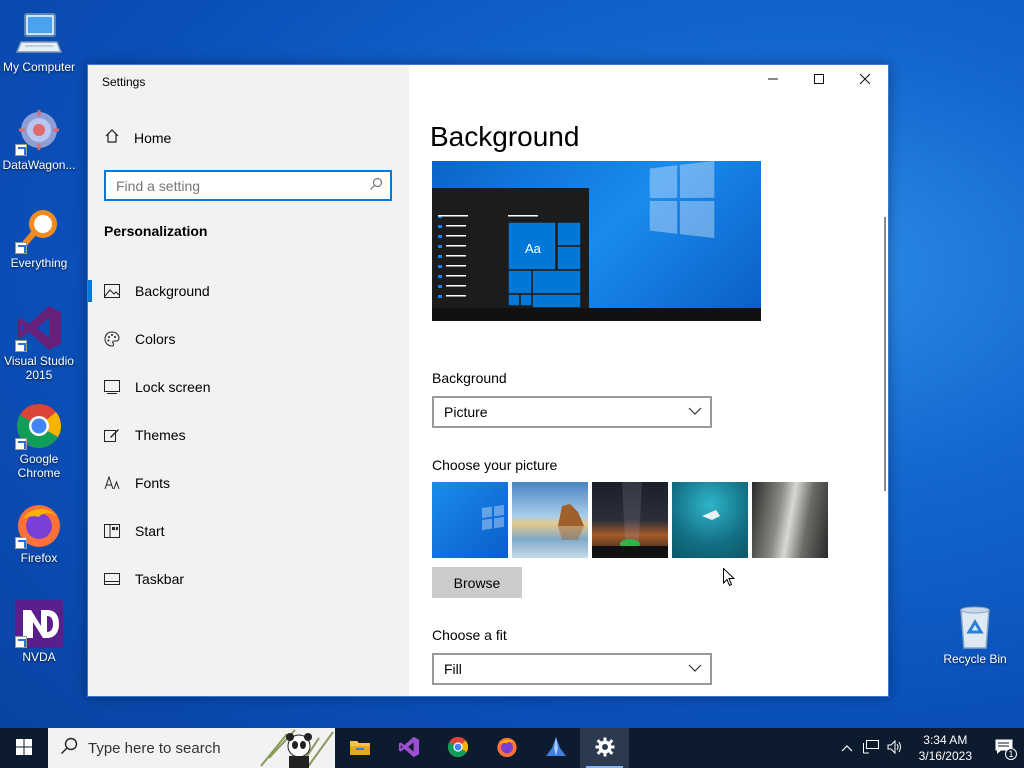 The height and width of the screenshot is (768, 1024). Describe the element at coordinates (359, 748) in the screenshot. I see `taskbar-file-explorer` at that location.